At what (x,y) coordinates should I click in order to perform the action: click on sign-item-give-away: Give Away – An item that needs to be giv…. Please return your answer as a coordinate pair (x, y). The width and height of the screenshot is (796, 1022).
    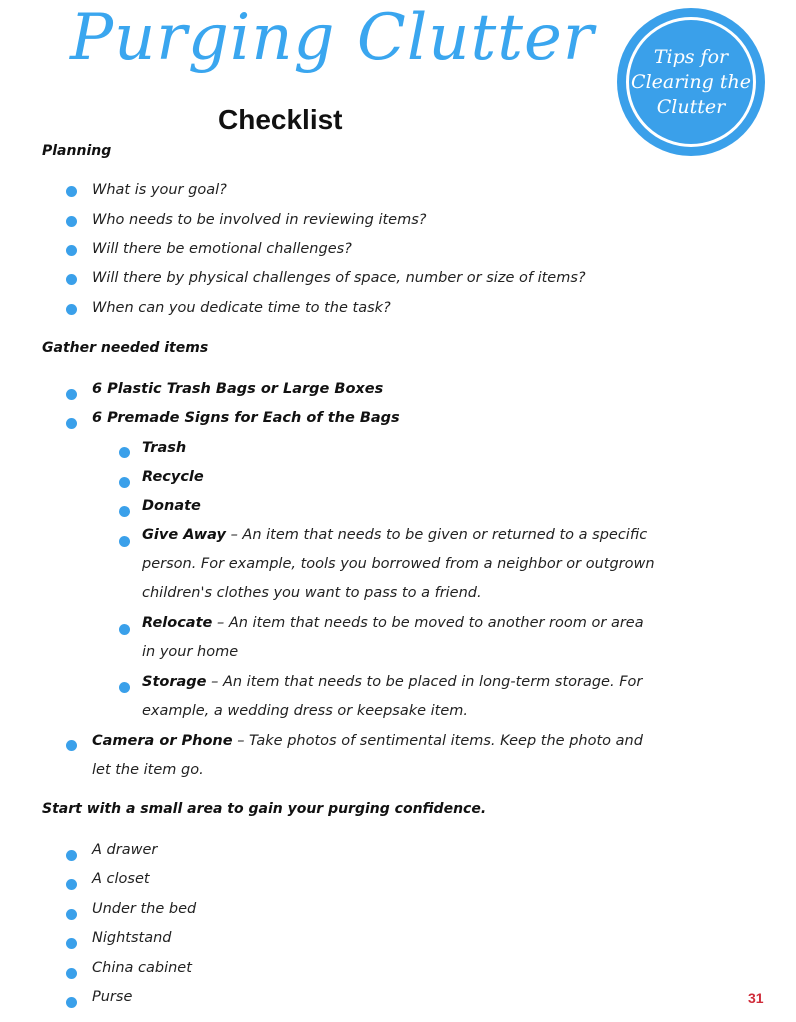
    Looking at the image, I should click on (394, 535).